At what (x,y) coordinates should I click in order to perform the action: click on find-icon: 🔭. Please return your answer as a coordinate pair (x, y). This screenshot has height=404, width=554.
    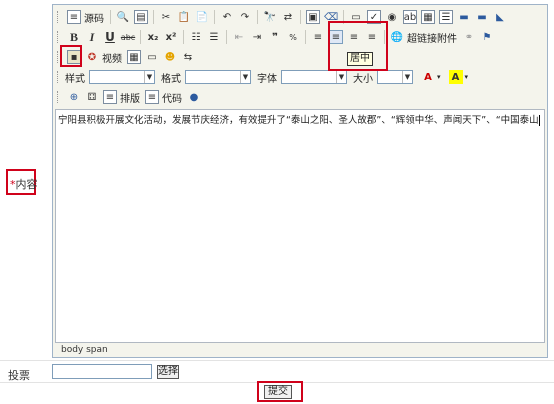
    Looking at the image, I should click on (270, 17).